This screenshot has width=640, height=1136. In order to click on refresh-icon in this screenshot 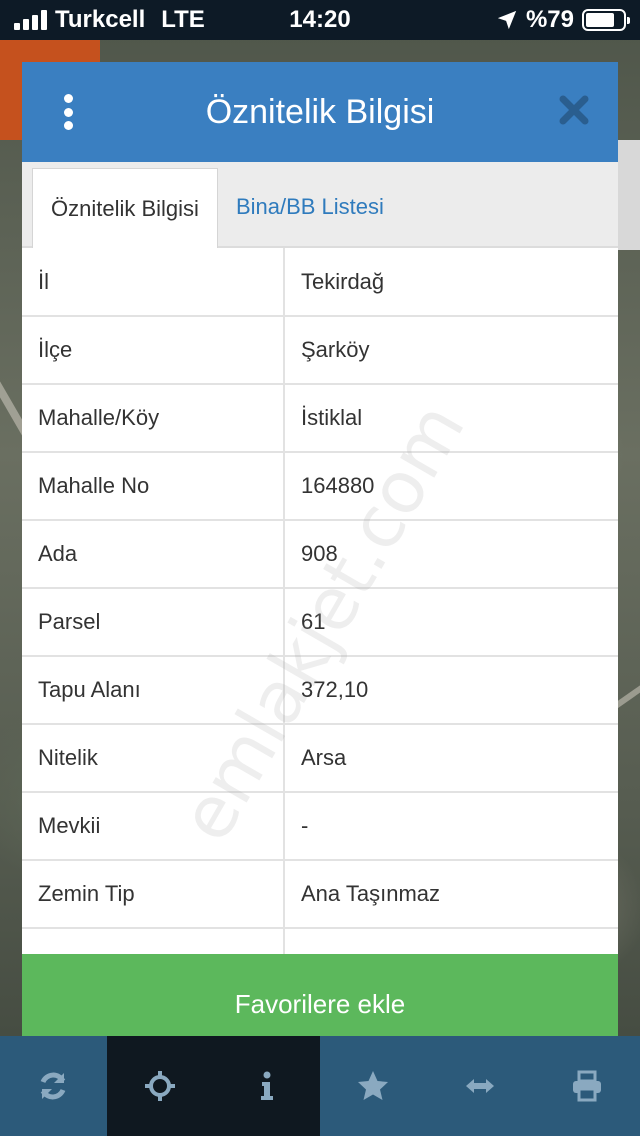, I will do `click(53, 1086)`.